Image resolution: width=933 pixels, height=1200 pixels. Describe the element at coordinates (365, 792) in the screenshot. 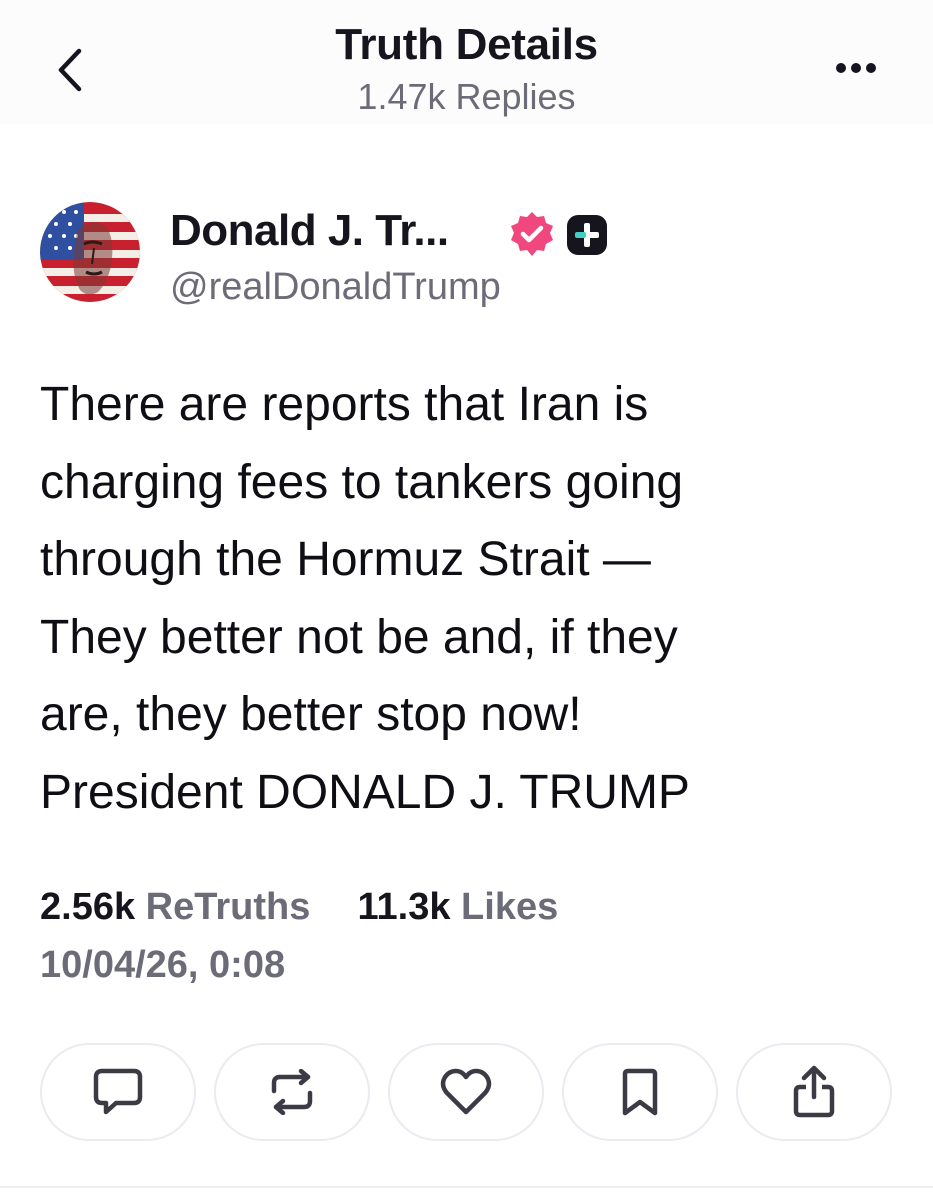

I see `post-text-line: President DONALD J. TRUMP` at that location.